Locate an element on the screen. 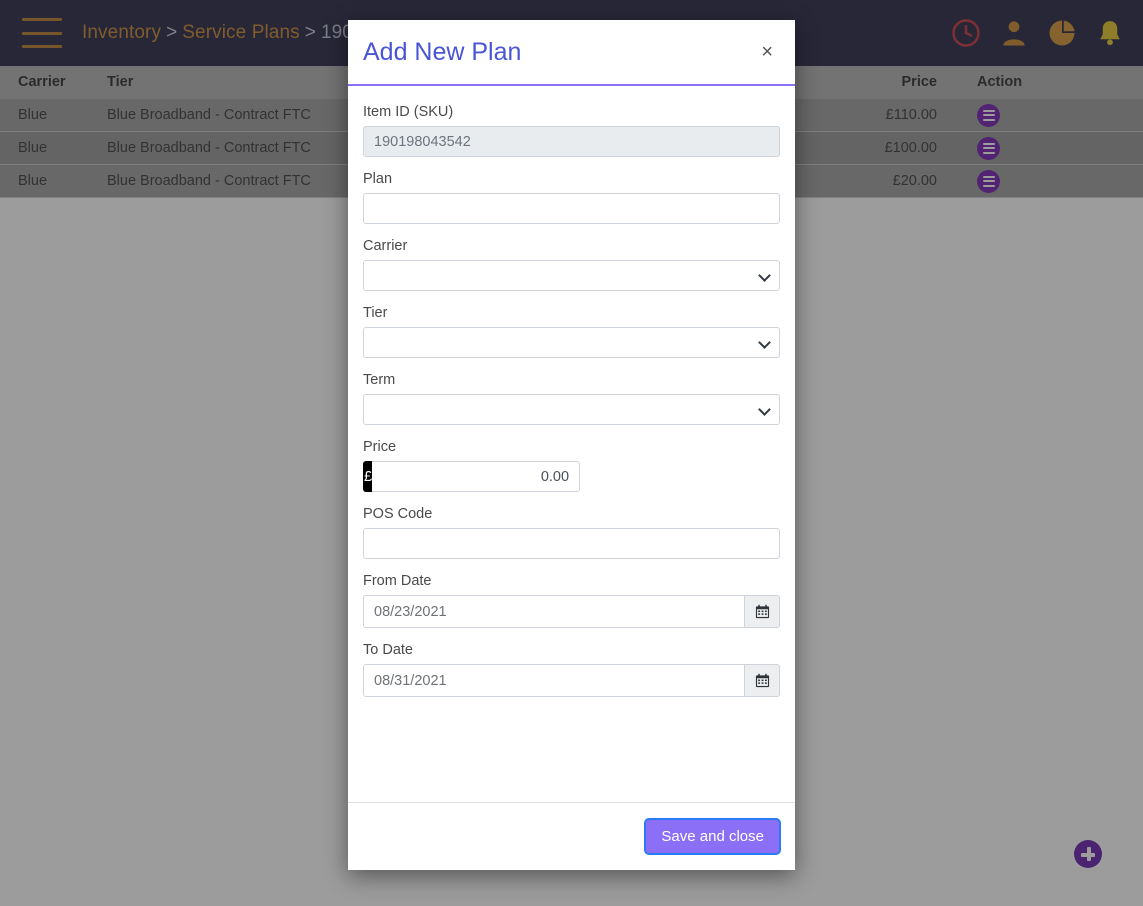 Image resolution: width=1143 pixels, height=906 pixels. item-id-input is located at coordinates (571, 141).